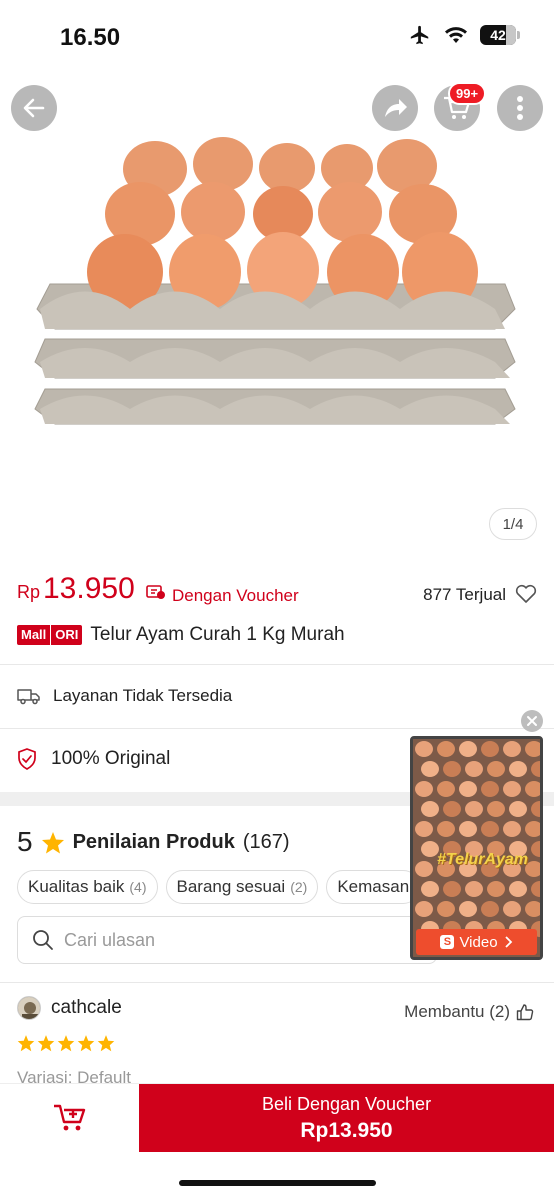 This screenshot has width=554, height=1200. I want to click on rating-score: 5, so click(25, 841).